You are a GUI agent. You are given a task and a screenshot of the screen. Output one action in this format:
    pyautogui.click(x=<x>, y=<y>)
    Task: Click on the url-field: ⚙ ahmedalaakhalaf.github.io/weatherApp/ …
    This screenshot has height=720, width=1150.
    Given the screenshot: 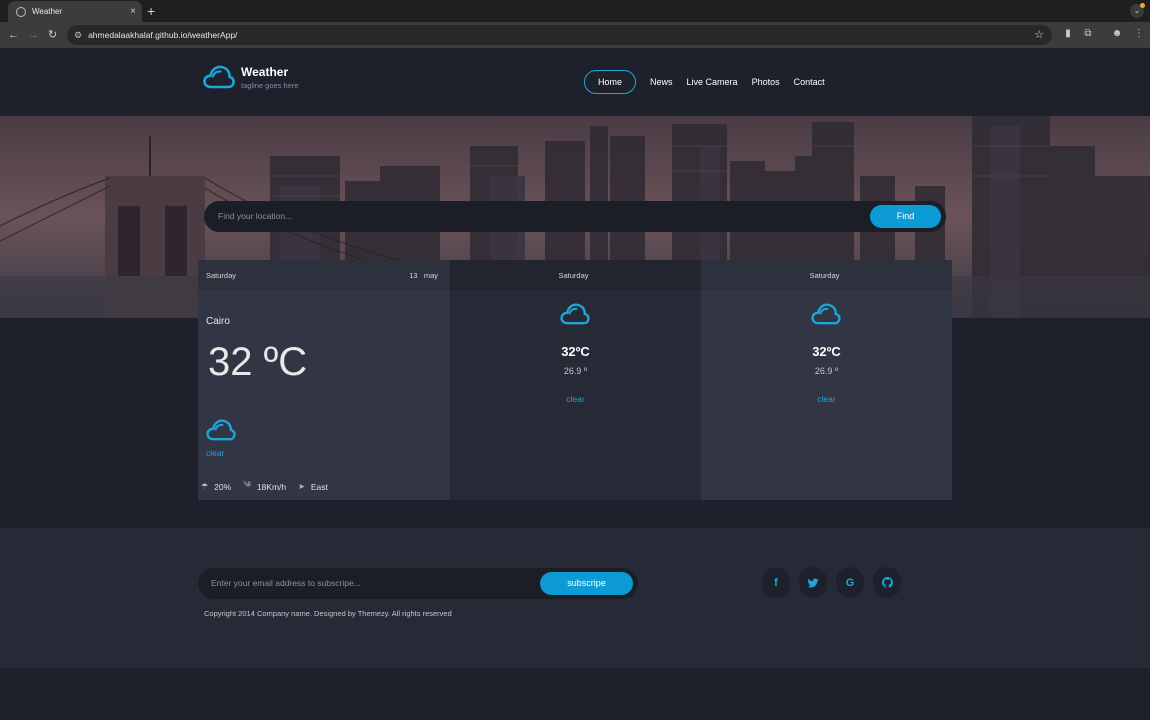 What is the action you would take?
    pyautogui.click(x=559, y=35)
    